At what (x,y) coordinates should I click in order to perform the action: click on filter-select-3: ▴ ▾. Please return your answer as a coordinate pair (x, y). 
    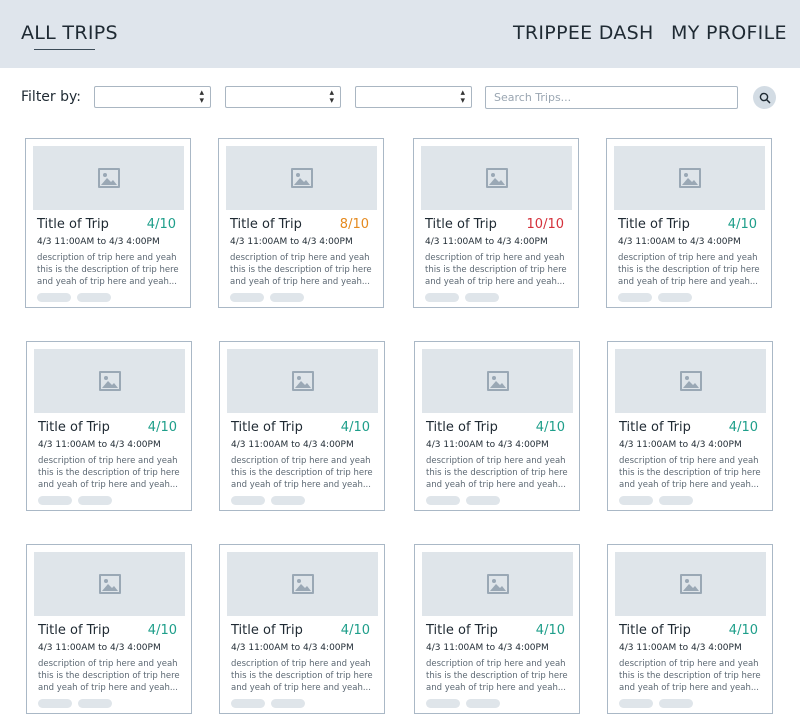
    Looking at the image, I should click on (413, 97).